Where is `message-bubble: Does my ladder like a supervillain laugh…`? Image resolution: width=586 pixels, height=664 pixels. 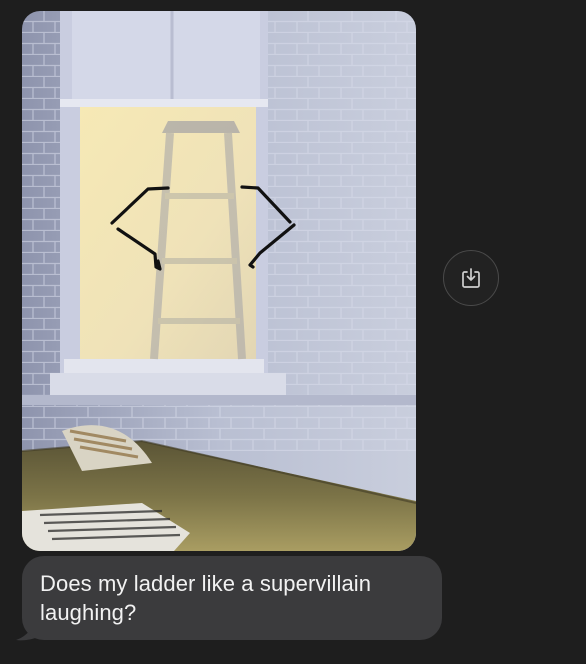
message-bubble: Does my ladder like a supervillain laugh… is located at coordinates (232, 598).